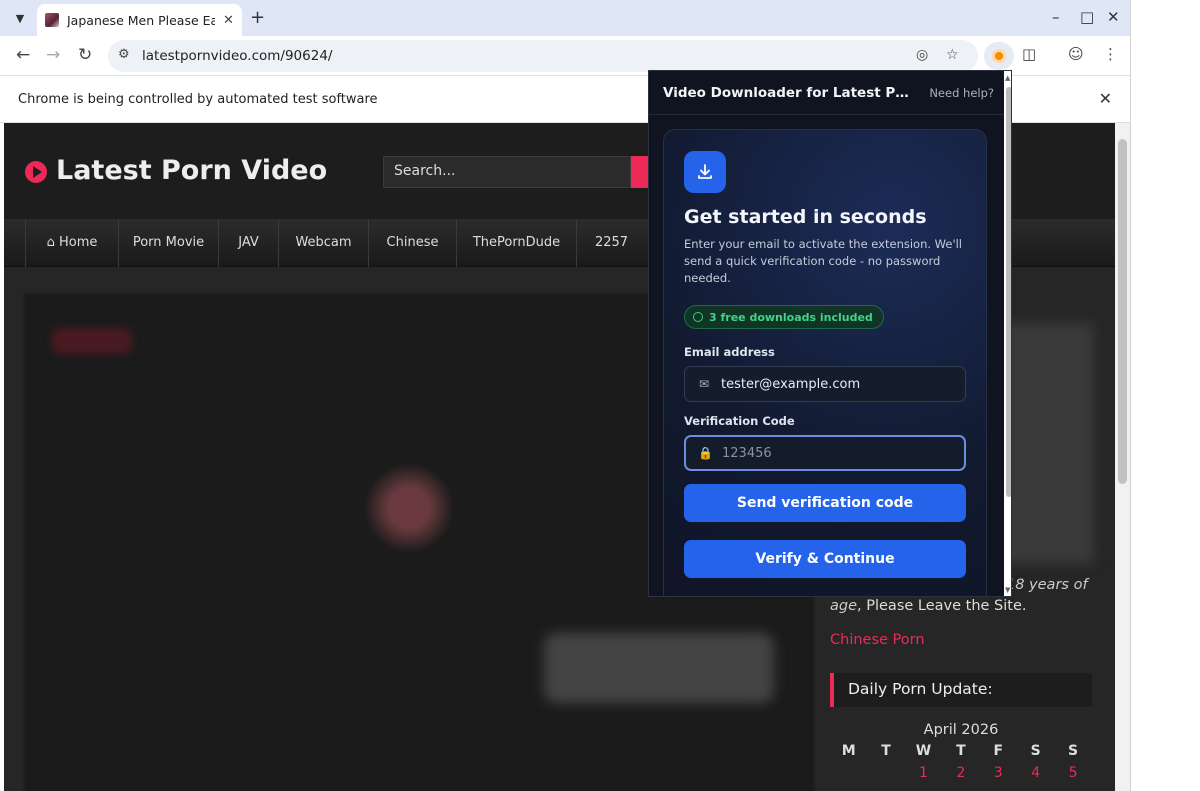 Image resolution: width=1200 pixels, height=791 pixels. What do you see at coordinates (704, 384) in the screenshot?
I see `mail-icon: ✉` at bounding box center [704, 384].